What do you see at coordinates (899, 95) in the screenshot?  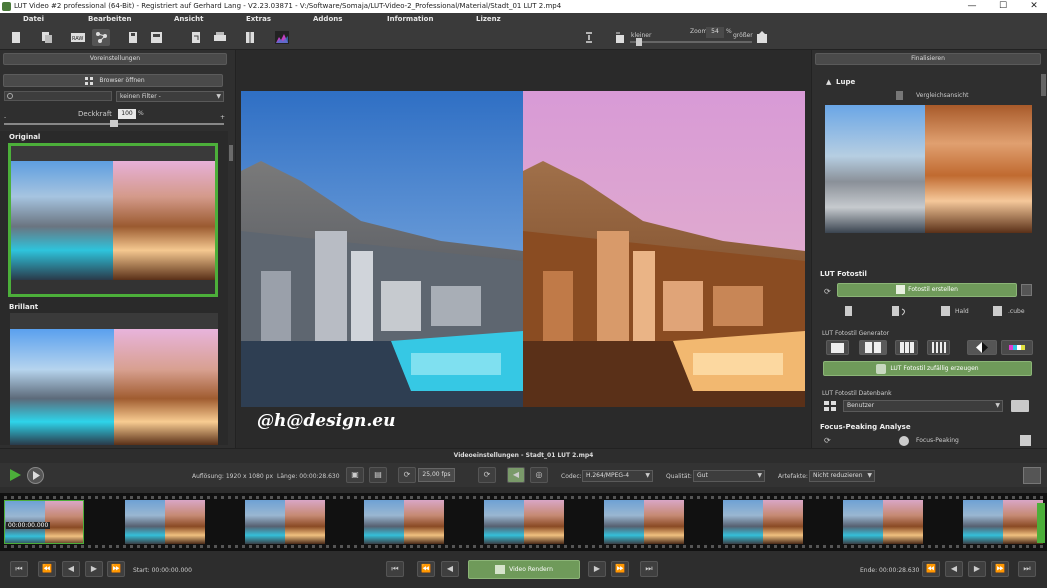 I see `vergleich-toggle-icon` at bounding box center [899, 95].